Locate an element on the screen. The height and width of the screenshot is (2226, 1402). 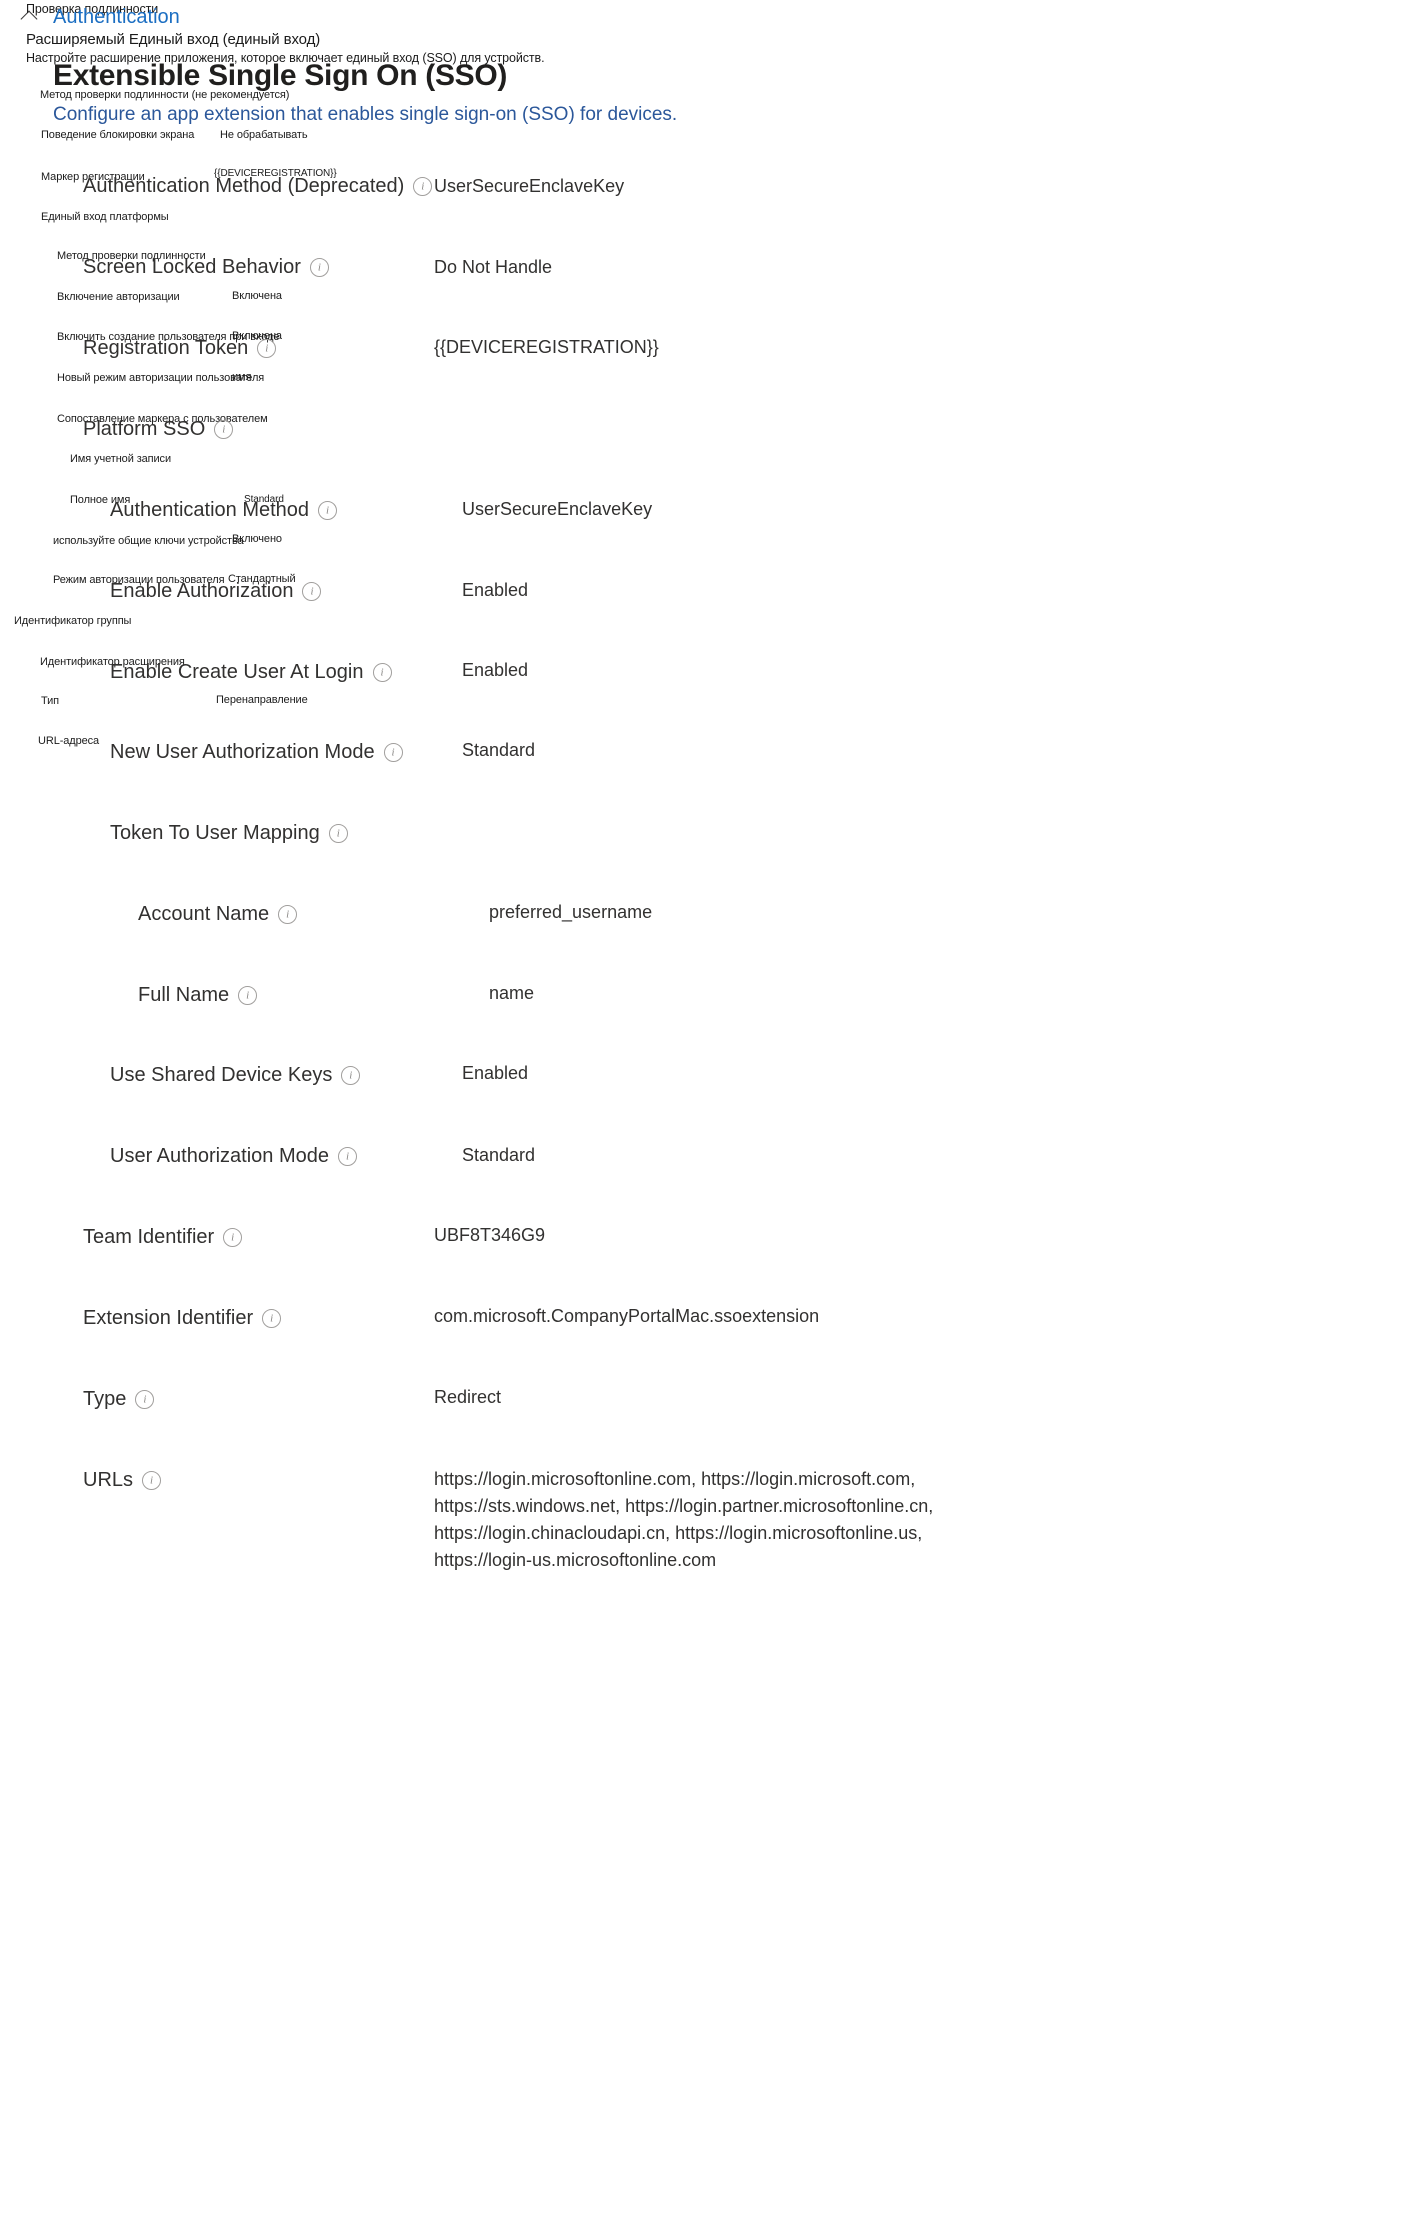
setting-label: Platform SSO is located at coordinates (144, 429).